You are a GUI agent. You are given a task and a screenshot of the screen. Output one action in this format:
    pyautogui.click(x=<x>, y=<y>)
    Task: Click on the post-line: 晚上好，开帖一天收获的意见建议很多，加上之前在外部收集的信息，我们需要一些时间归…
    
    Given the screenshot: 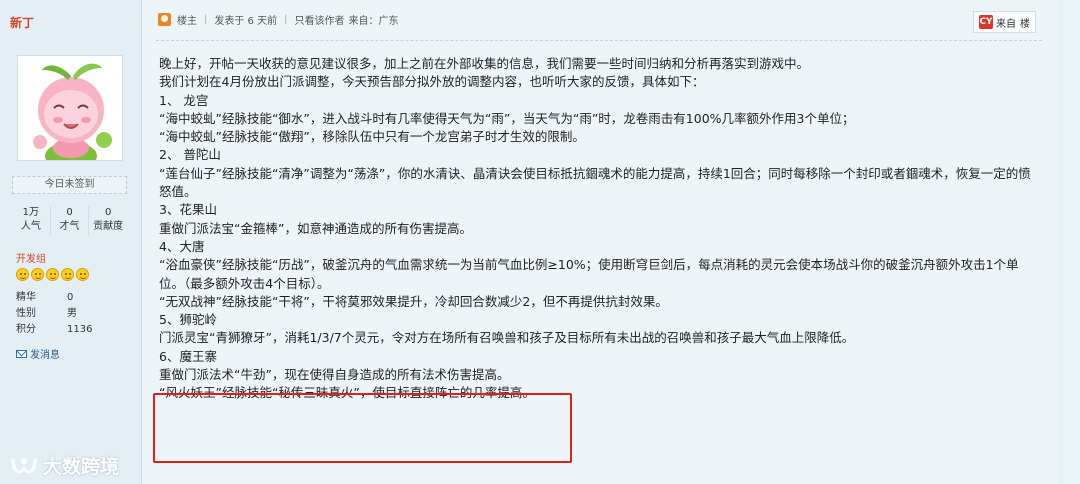 What is the action you would take?
    pyautogui.click(x=484, y=63)
    